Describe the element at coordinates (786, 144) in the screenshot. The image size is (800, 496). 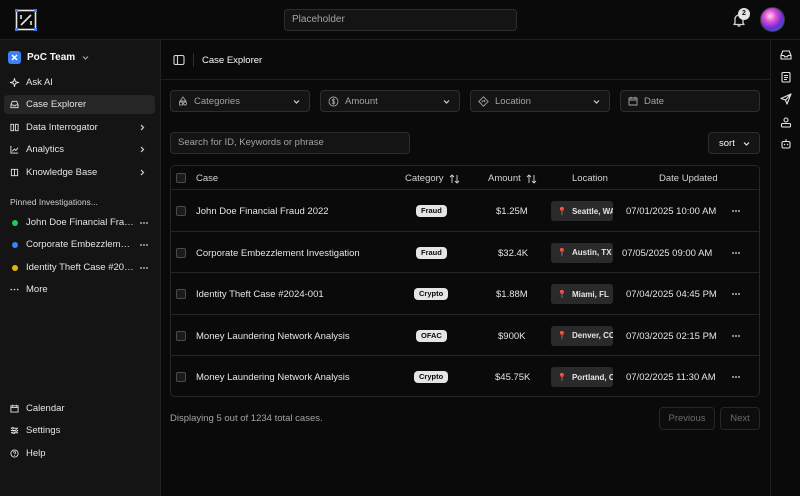
I see `bot-icon` at that location.